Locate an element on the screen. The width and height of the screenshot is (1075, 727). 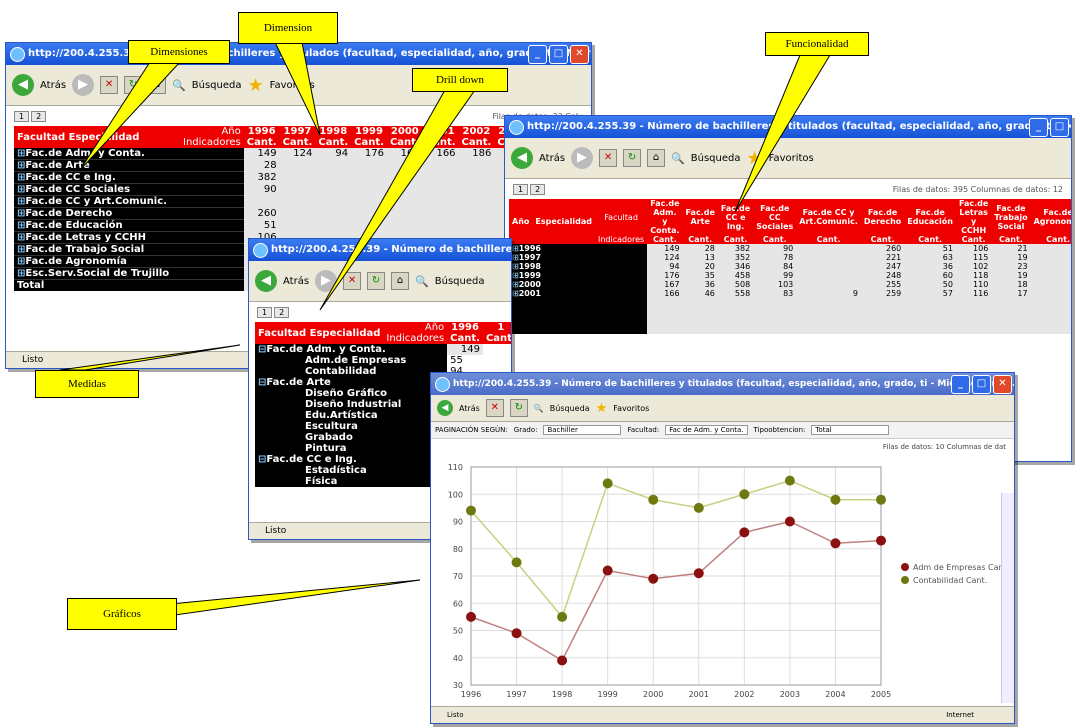
year-header: 2002 is located at coordinates (476, 131).